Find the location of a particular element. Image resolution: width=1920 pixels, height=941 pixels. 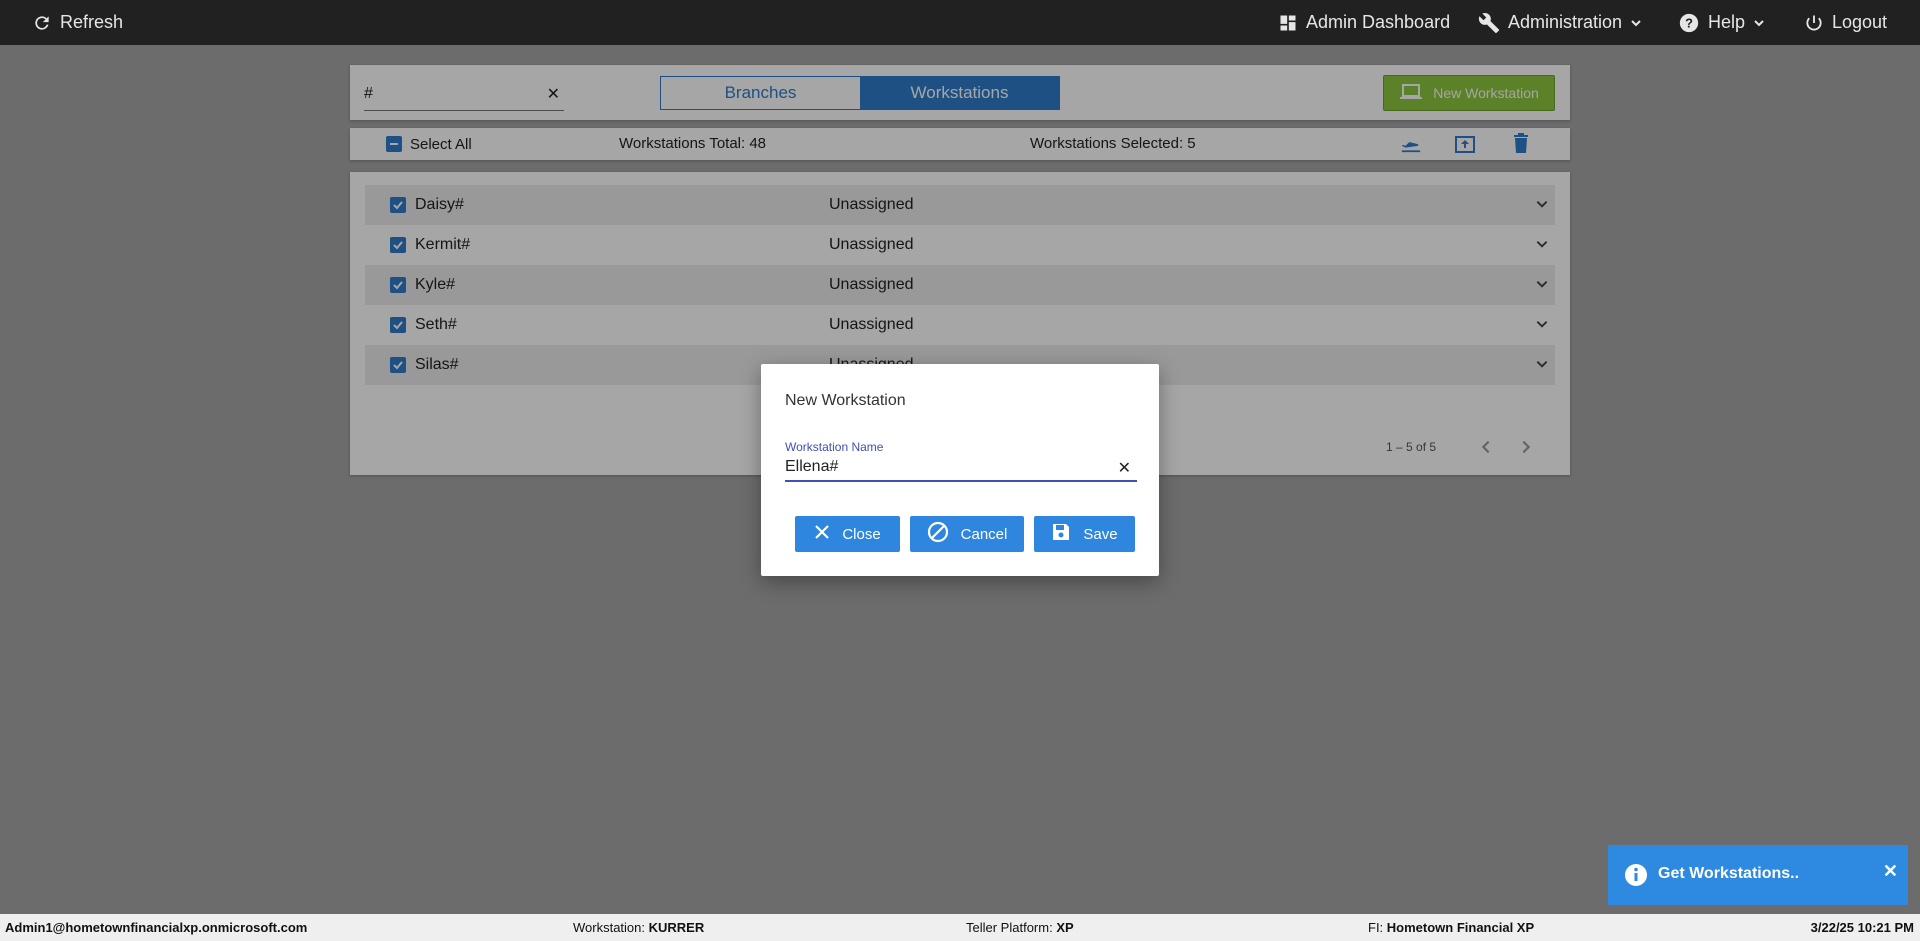

platform-info: Teller Platform: XP is located at coordinates (1020, 927).